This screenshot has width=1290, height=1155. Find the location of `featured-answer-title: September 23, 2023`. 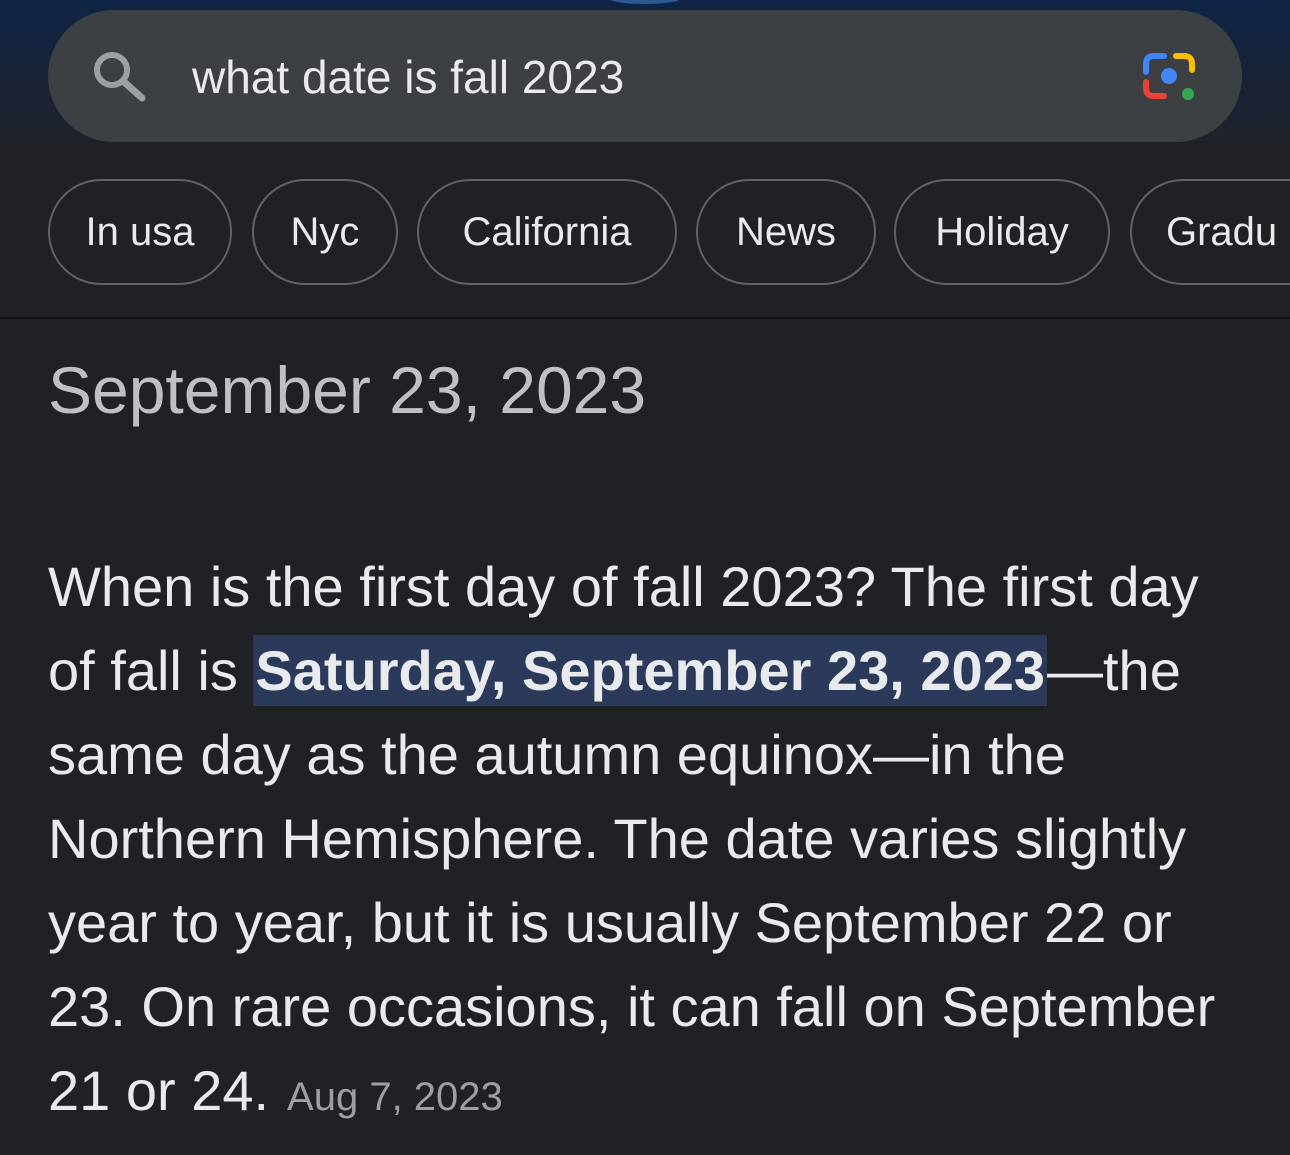

featured-answer-title: September 23, 2023 is located at coordinates (347, 390).